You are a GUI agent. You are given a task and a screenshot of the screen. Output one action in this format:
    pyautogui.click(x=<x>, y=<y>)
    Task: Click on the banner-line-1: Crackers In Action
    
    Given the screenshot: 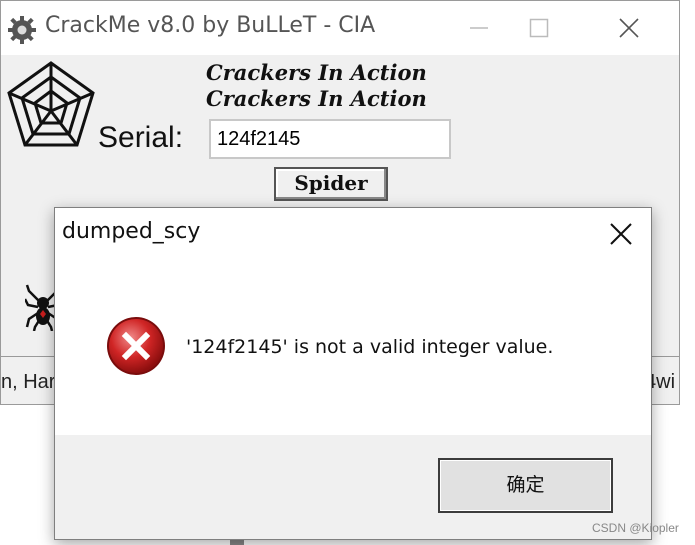 What is the action you would take?
    pyautogui.click(x=316, y=73)
    